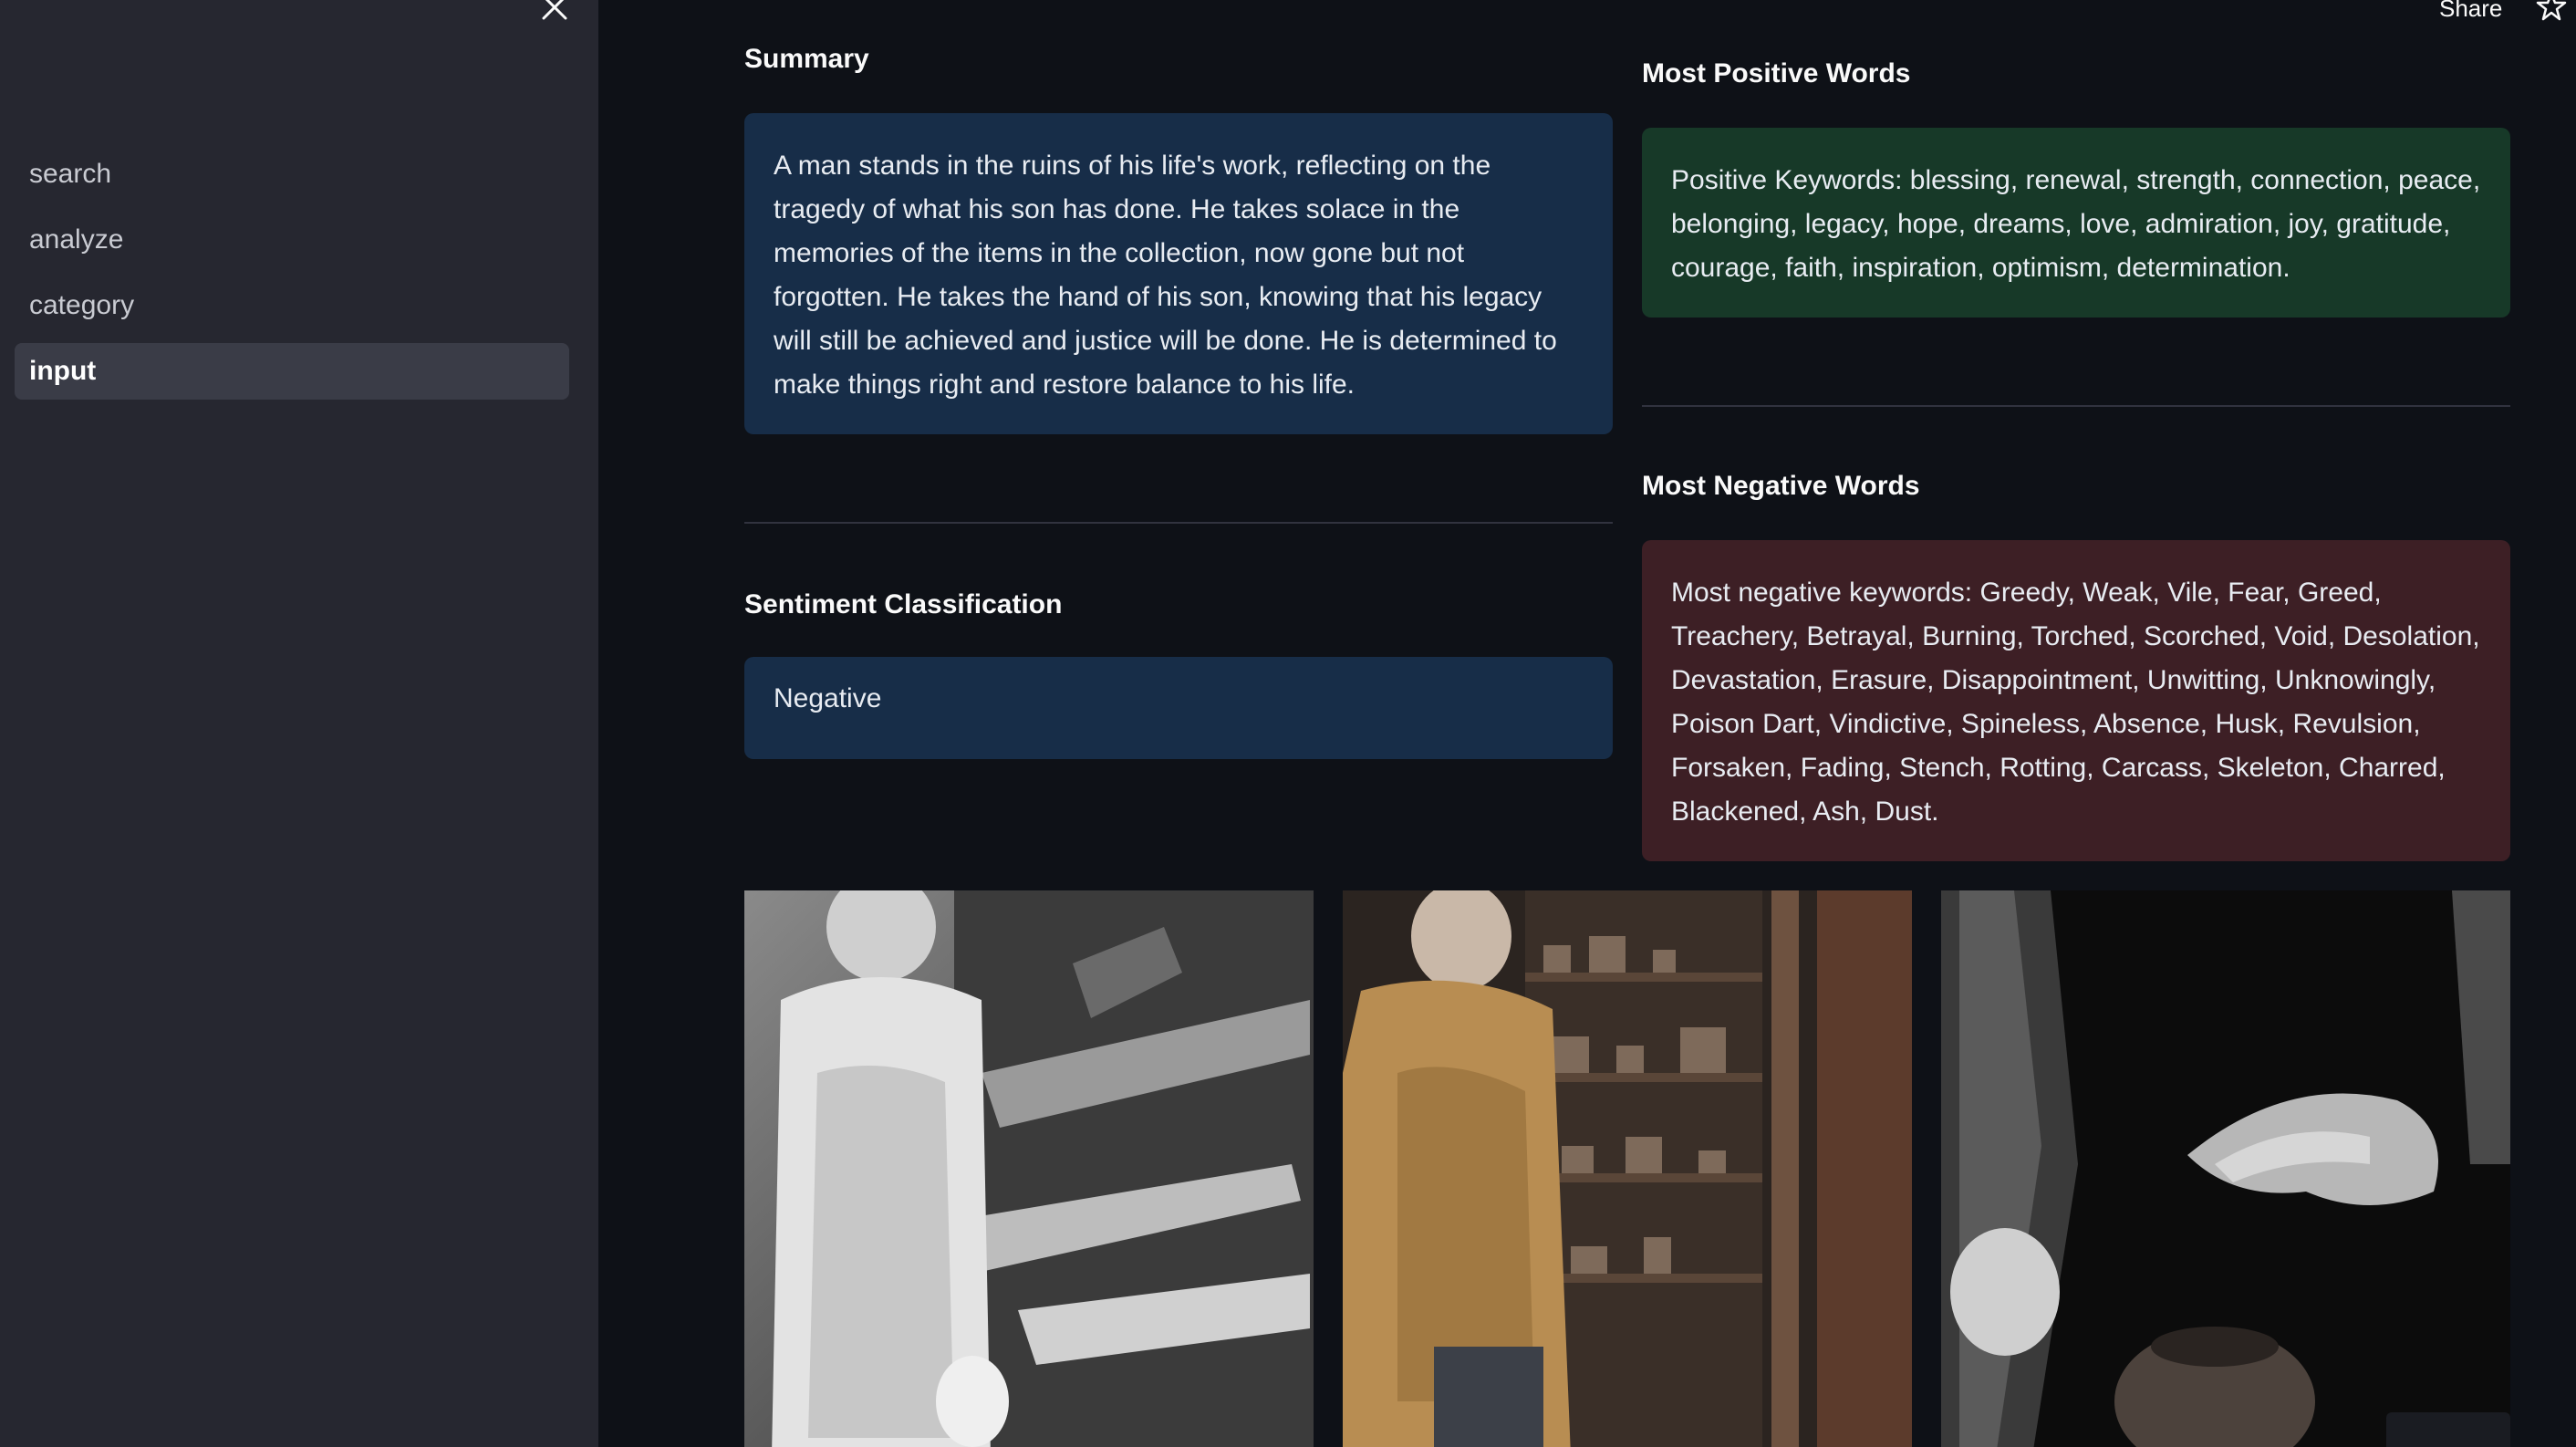 This screenshot has width=2576, height=1447. I want to click on photo-hand-with-pottery, so click(2225, 1168).